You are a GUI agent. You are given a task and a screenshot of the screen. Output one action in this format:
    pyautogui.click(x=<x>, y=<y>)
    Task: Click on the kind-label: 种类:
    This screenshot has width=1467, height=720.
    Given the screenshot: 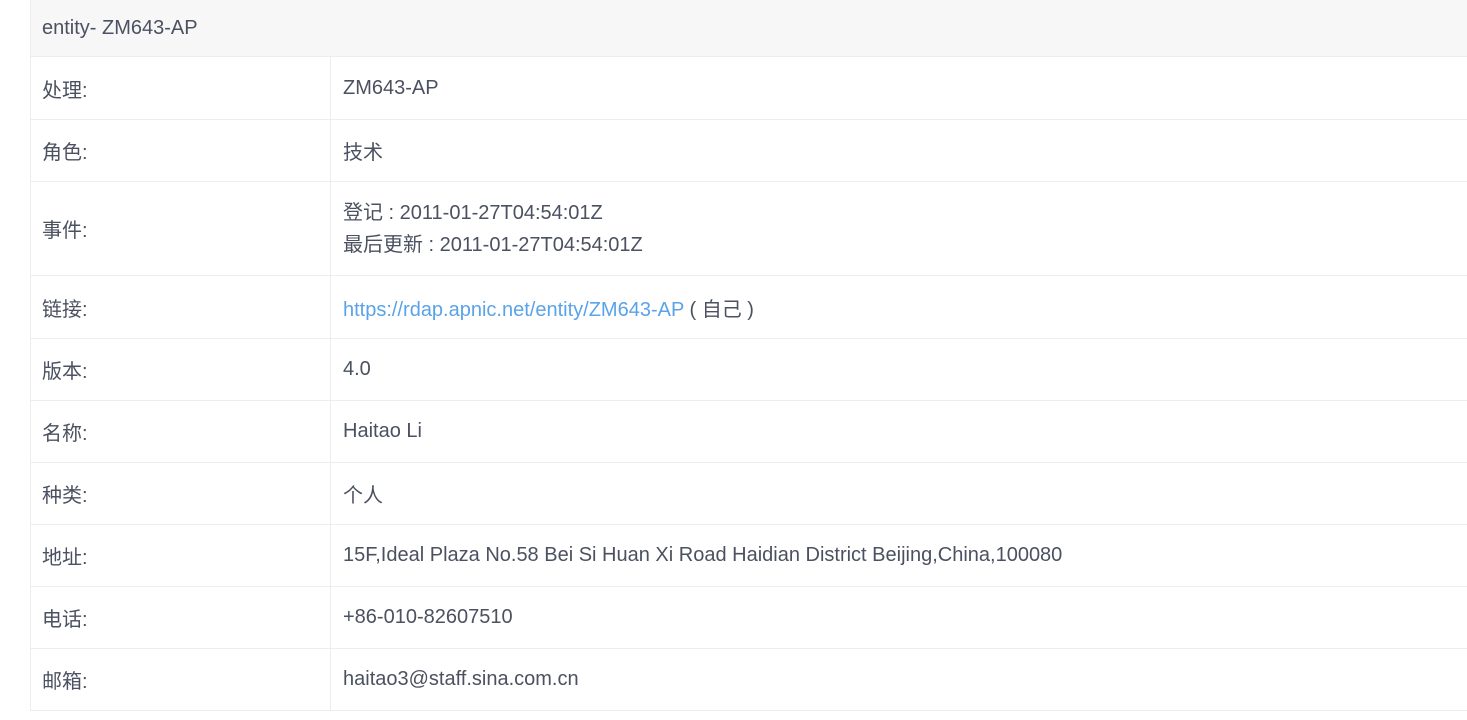 What is the action you would take?
    pyautogui.click(x=181, y=493)
    